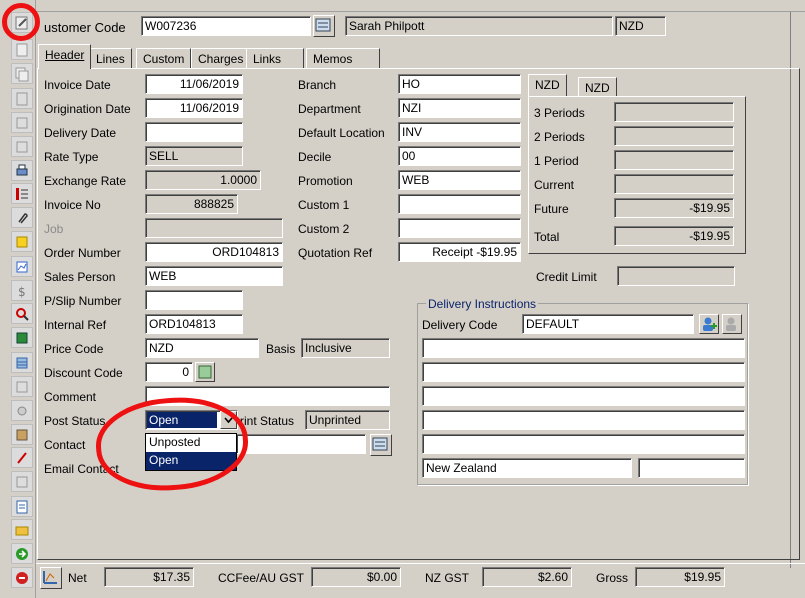 This screenshot has width=805, height=598. Describe the element at coordinates (221, 58) in the screenshot. I see `tab-charges: Charges` at that location.